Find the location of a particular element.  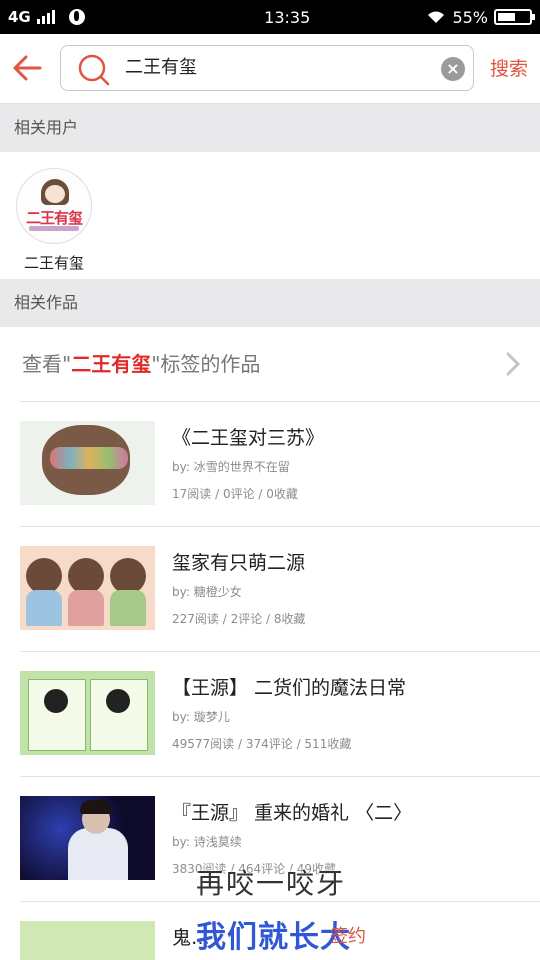

network-type: 4G is located at coordinates (19, 17).